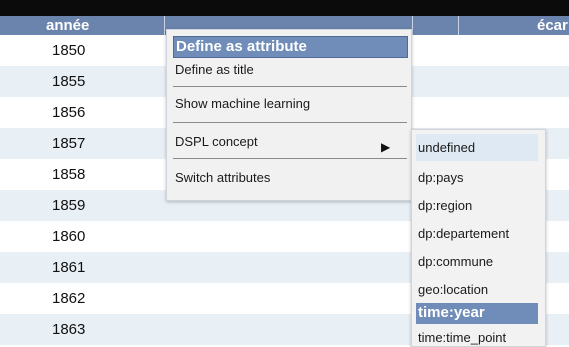 The height and width of the screenshot is (347, 569). I want to click on submenu-item-dp-departement: dp:departement, so click(463, 233).